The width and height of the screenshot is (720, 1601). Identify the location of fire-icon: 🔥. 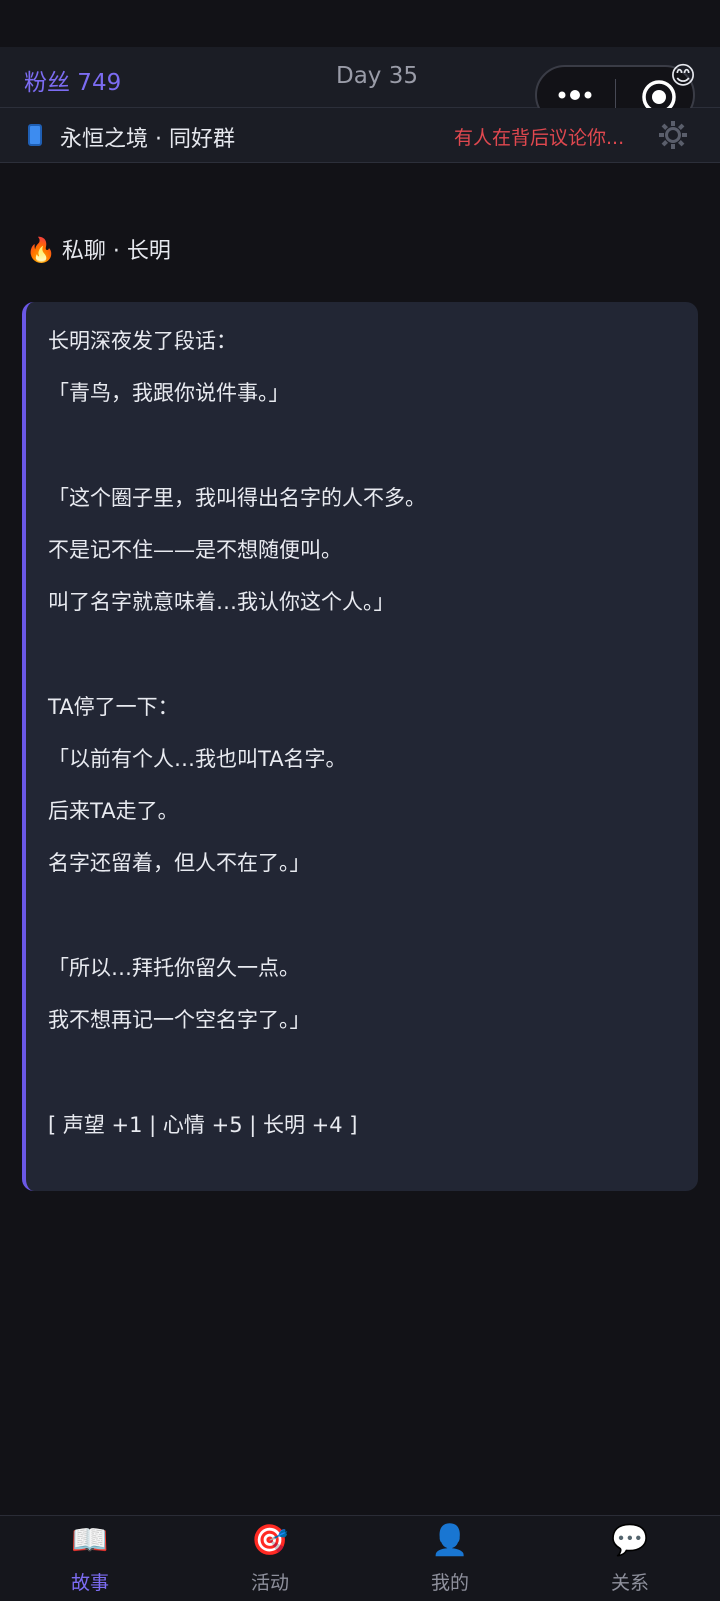
(41, 250).